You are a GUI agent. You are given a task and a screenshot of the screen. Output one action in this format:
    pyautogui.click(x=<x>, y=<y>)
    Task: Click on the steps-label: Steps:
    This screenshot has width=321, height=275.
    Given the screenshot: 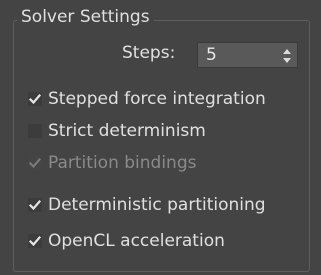 What is the action you would take?
    pyautogui.click(x=149, y=53)
    